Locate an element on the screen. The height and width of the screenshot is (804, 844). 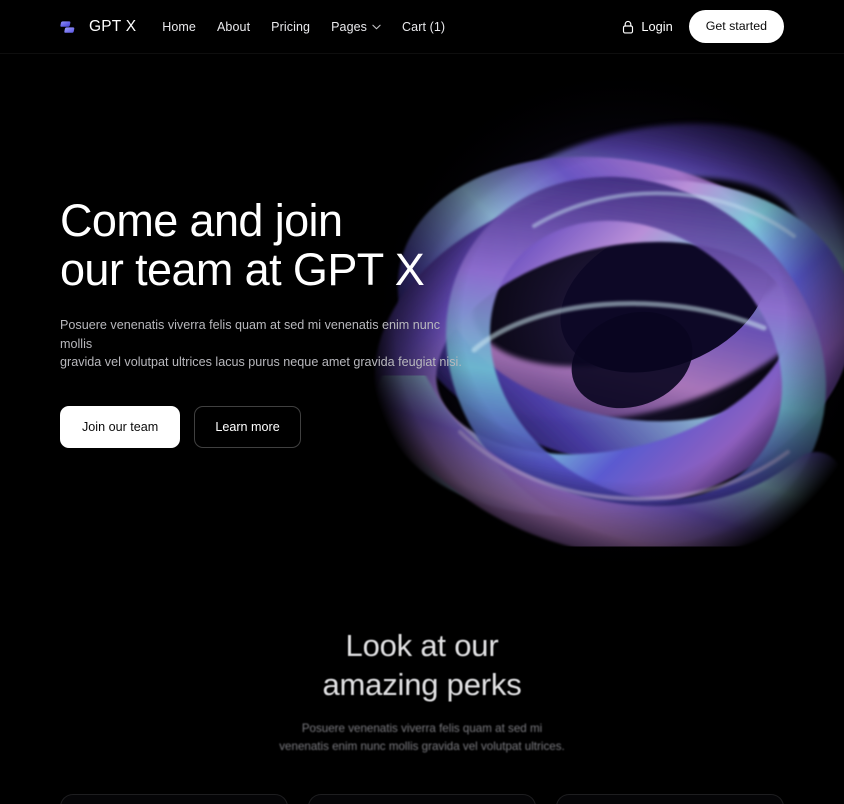
learn-more-button: Learn more is located at coordinates (247, 426).